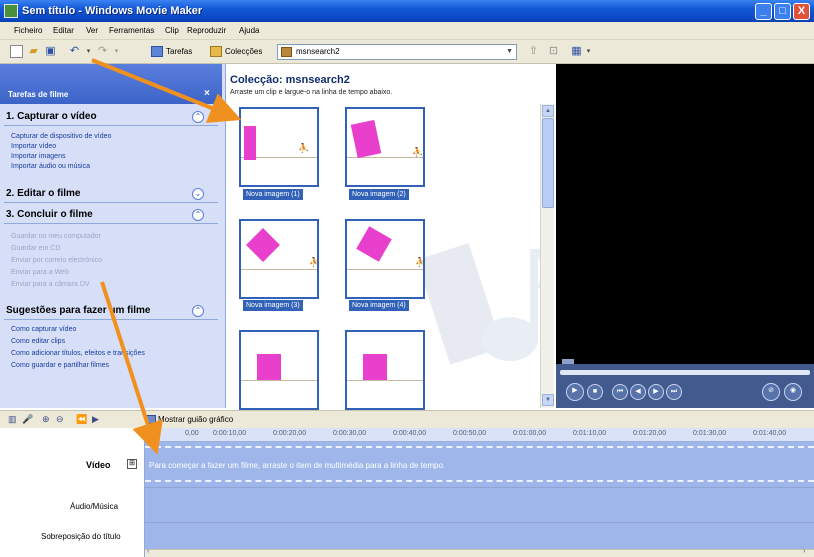 This screenshot has width=814, height=557. What do you see at coordinates (148, 551) in the screenshot?
I see `scroll-left-icon: ‹` at bounding box center [148, 551].